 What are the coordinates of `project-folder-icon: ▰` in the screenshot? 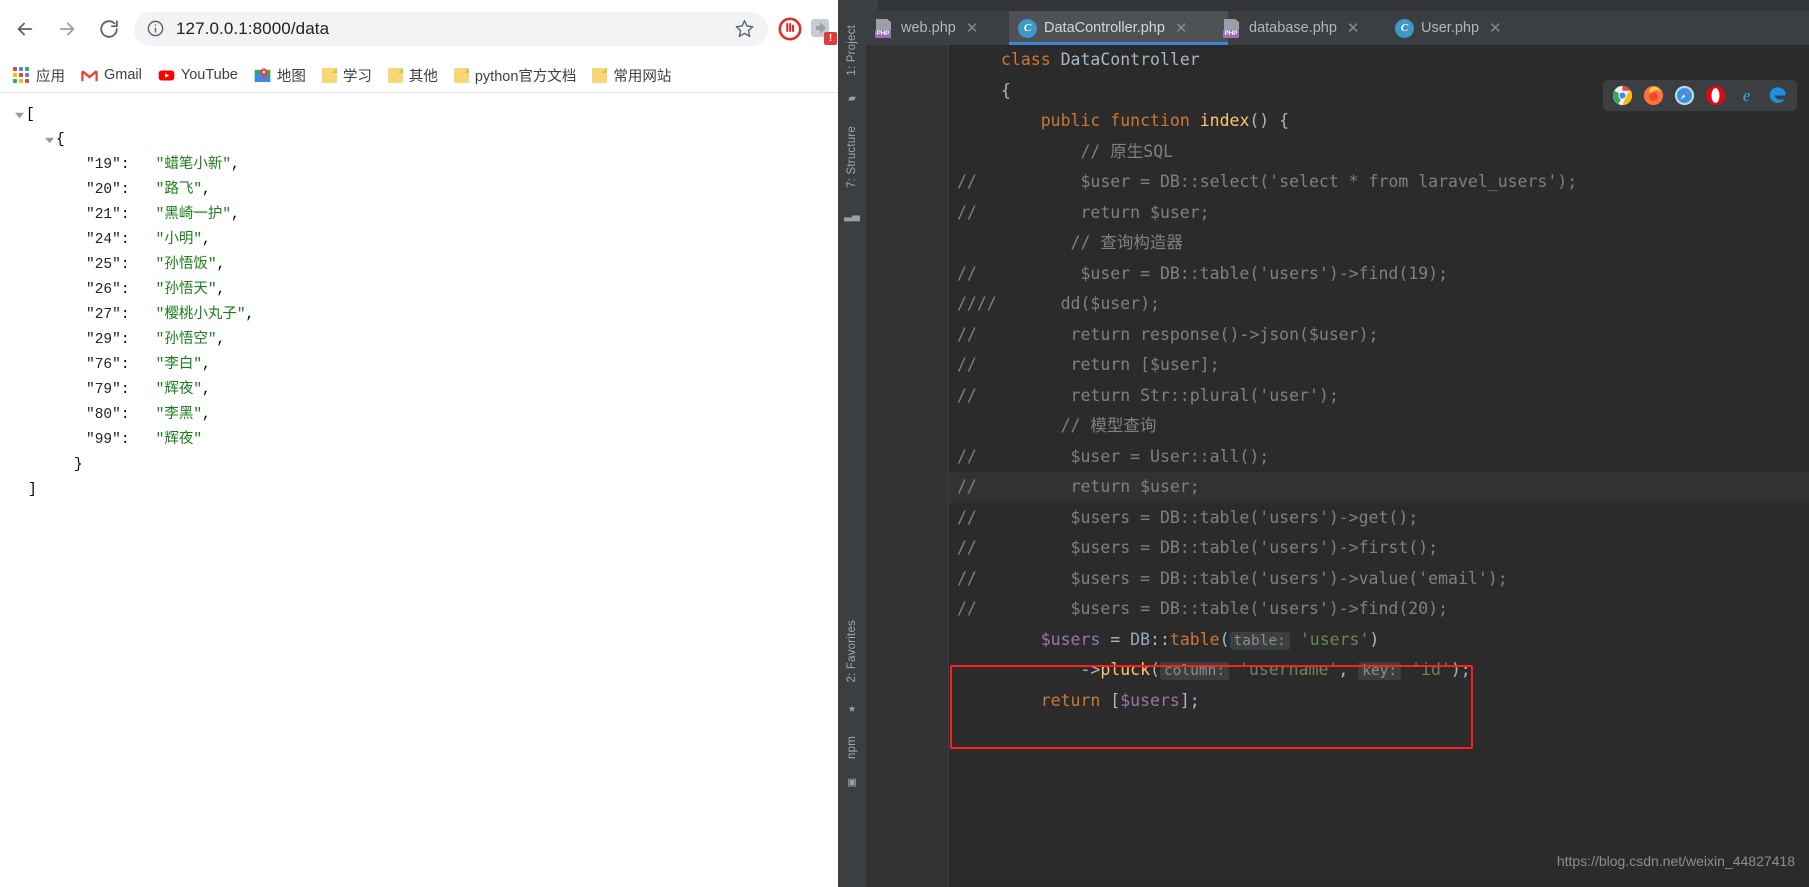 It's located at (852, 98).